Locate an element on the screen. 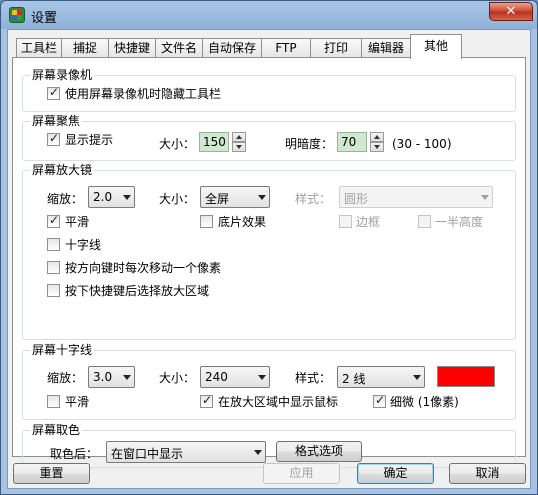 The image size is (538, 495). brightness-input: 70 is located at coordinates (352, 142).